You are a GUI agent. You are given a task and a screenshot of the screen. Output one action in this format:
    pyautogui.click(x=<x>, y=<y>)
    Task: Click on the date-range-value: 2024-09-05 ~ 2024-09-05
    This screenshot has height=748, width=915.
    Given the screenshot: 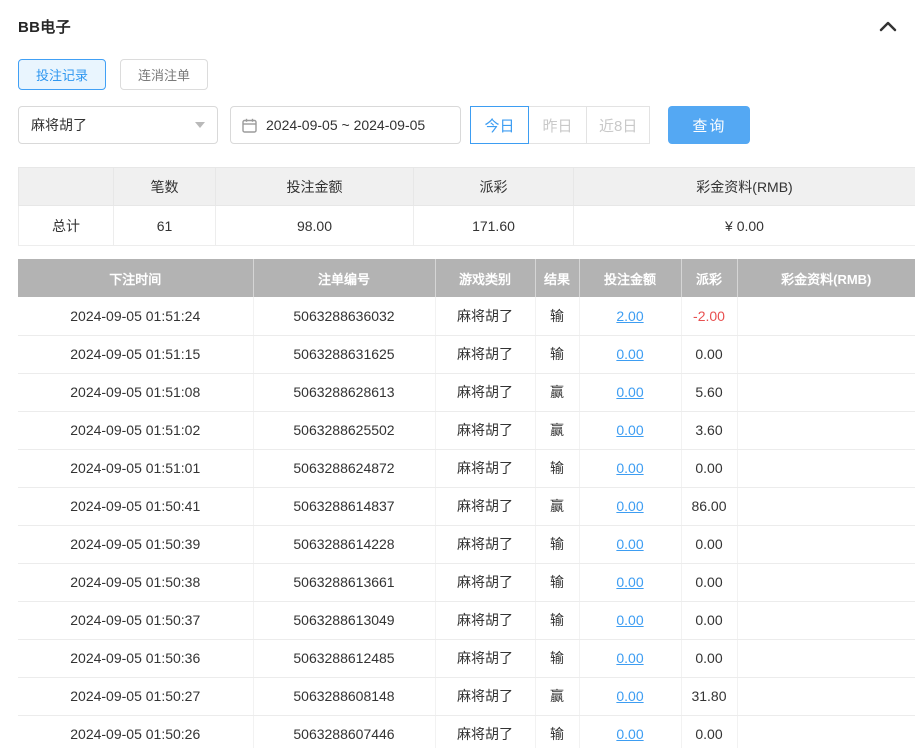 What is the action you would take?
    pyautogui.click(x=346, y=125)
    